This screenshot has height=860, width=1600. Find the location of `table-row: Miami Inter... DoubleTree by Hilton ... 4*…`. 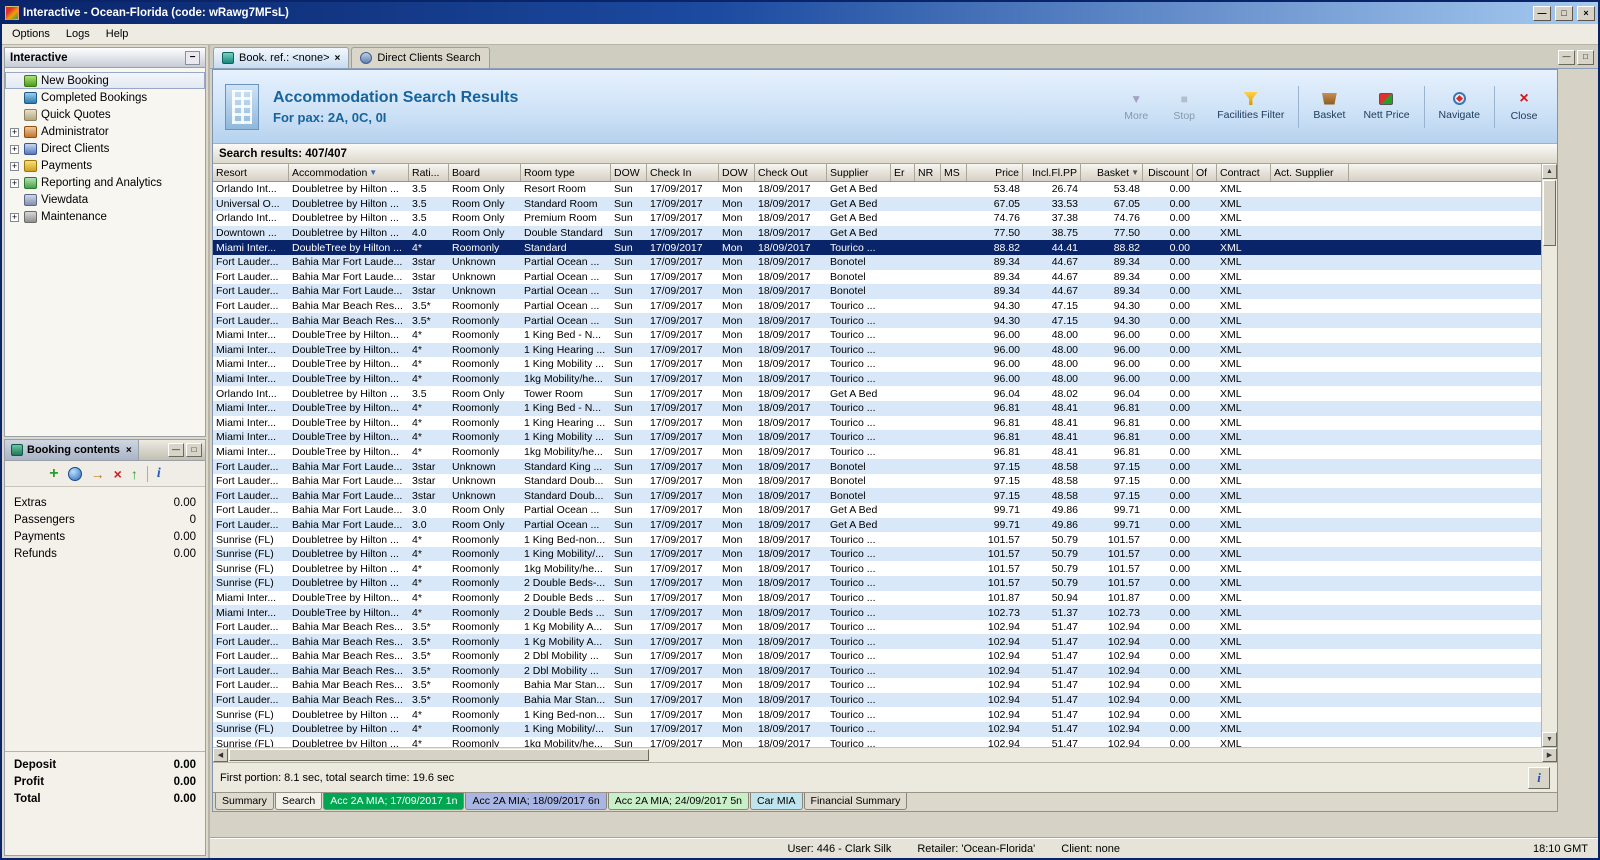

table-row: Miami Inter... DoubleTree by Hilton ... 4*… is located at coordinates (877, 247).